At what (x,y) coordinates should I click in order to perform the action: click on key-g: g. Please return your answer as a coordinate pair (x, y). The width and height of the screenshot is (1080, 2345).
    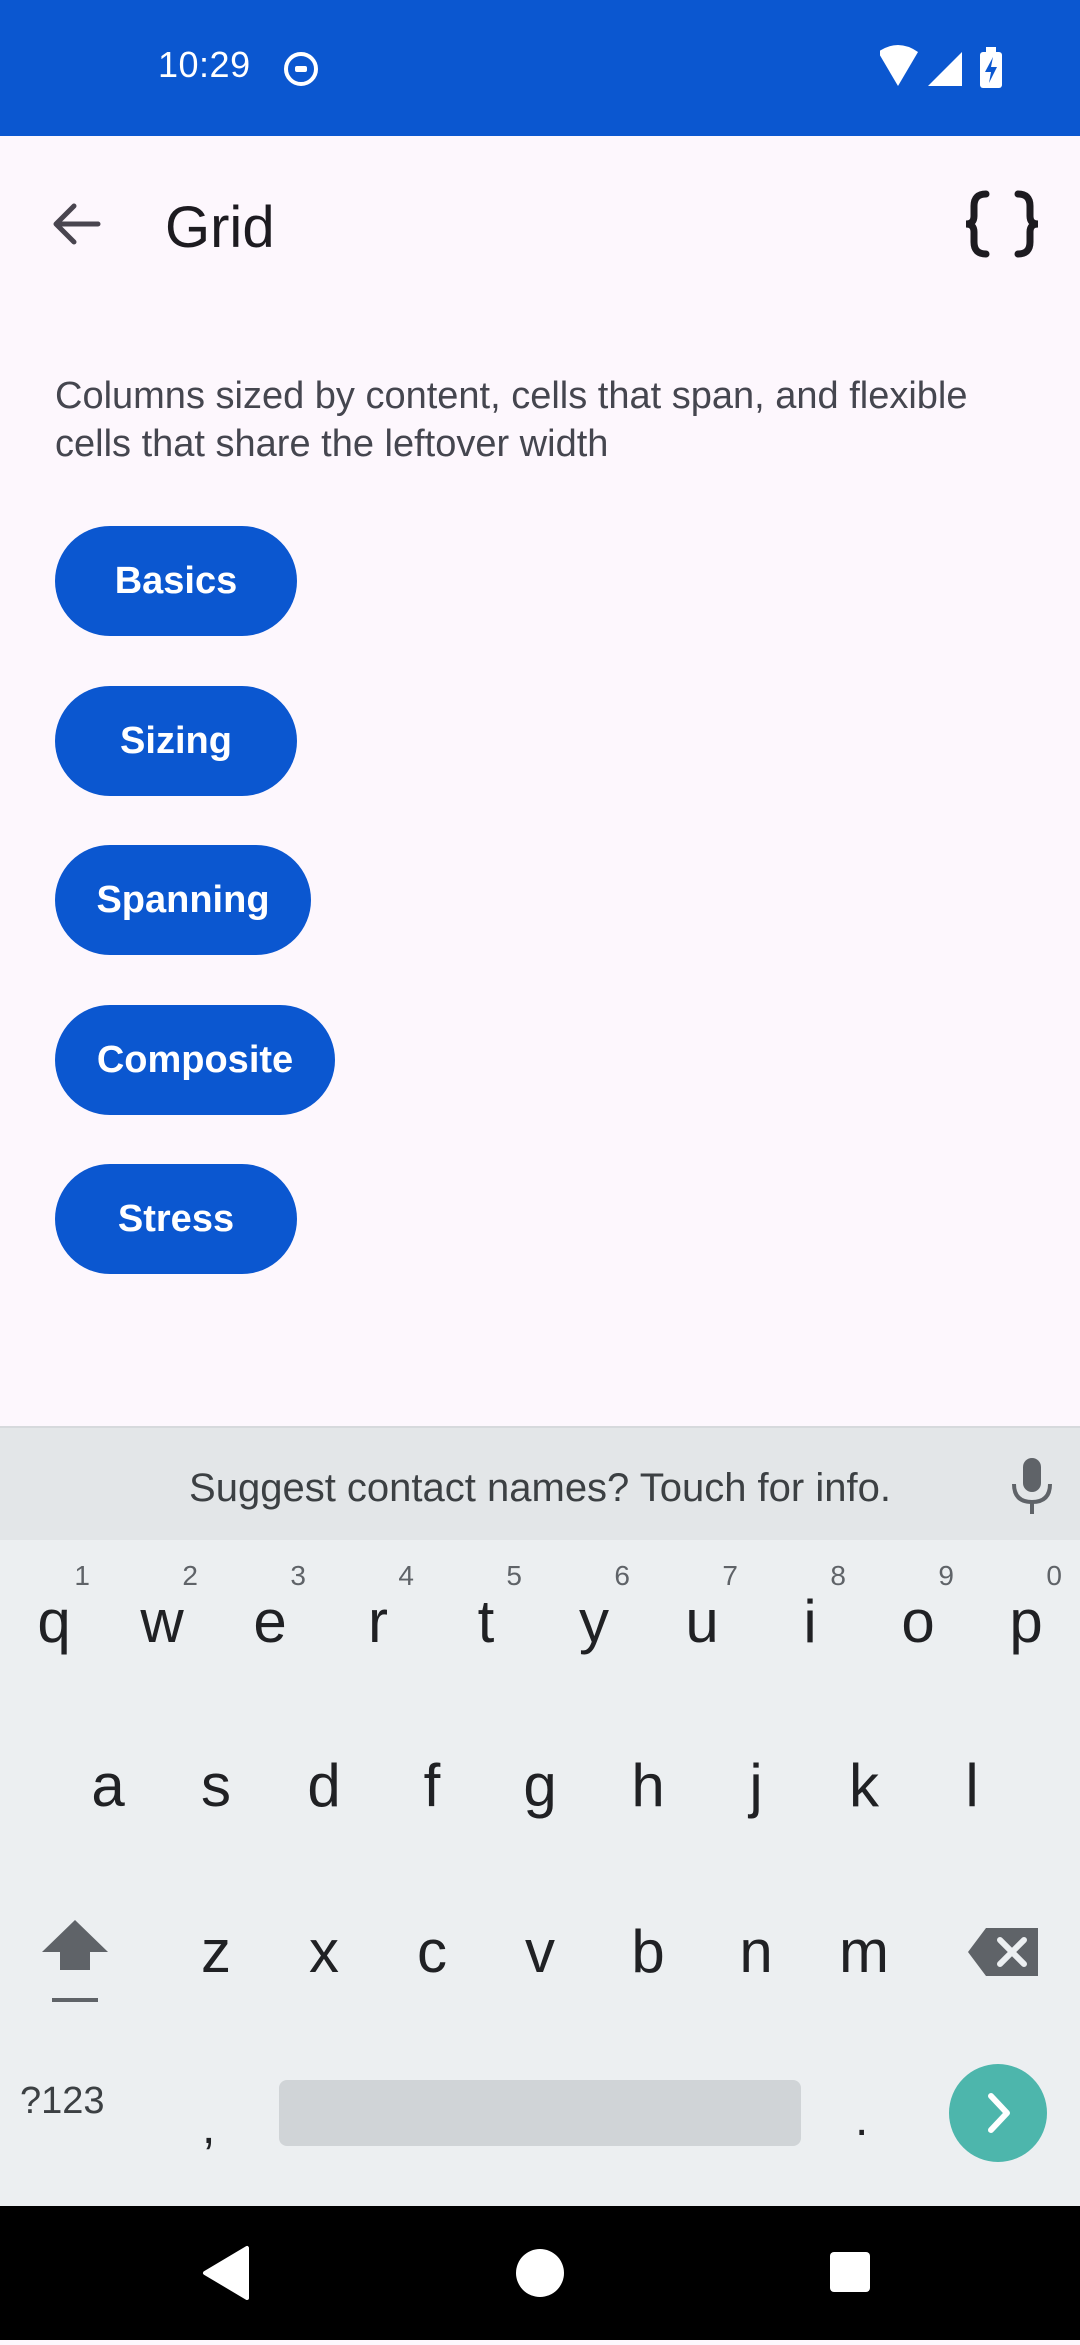
    Looking at the image, I should click on (540, 1785).